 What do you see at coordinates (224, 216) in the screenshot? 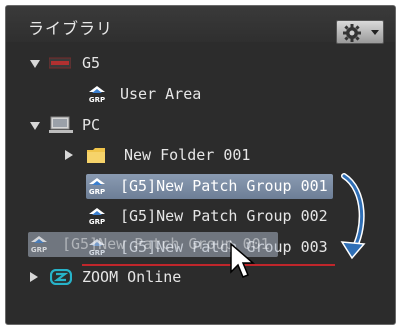
I see `tree-item-label: [G5]New Patch Group 002` at bounding box center [224, 216].